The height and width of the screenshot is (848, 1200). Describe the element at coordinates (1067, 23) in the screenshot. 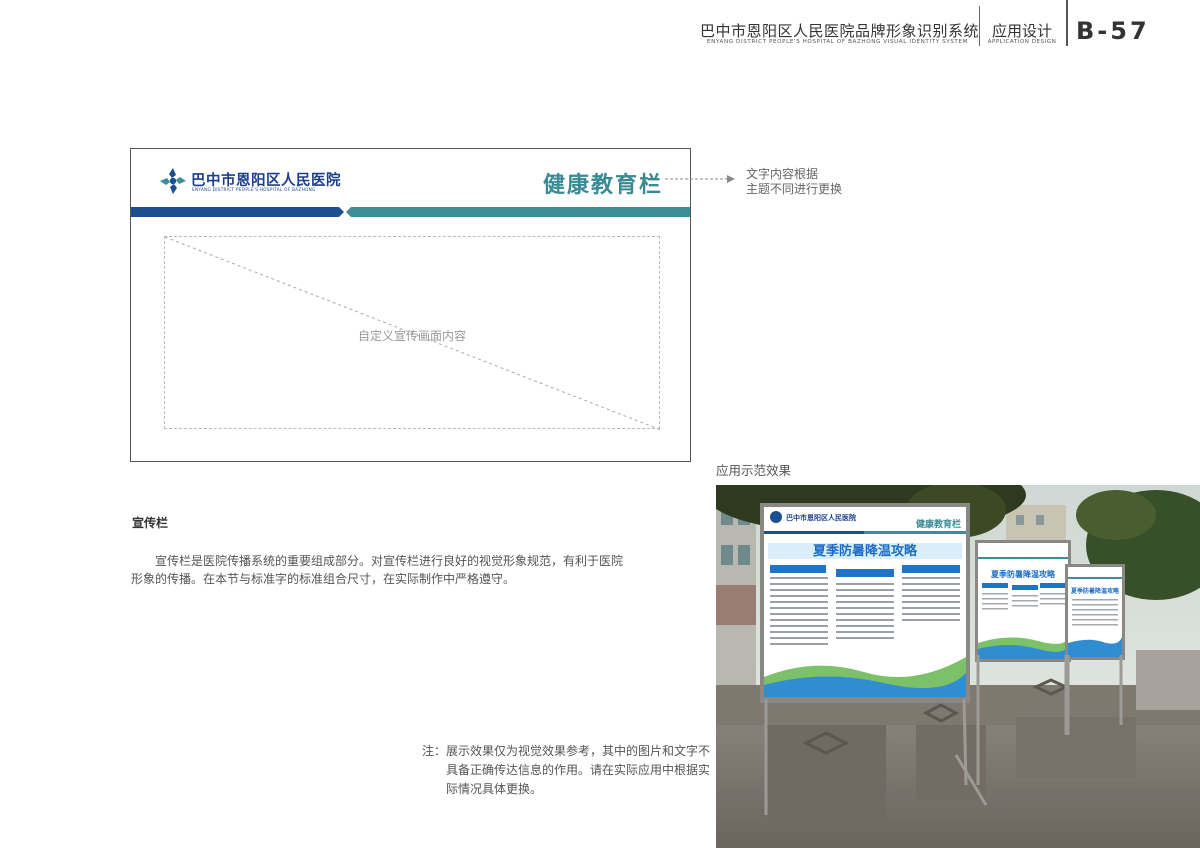

I see `header-divider-thick` at that location.